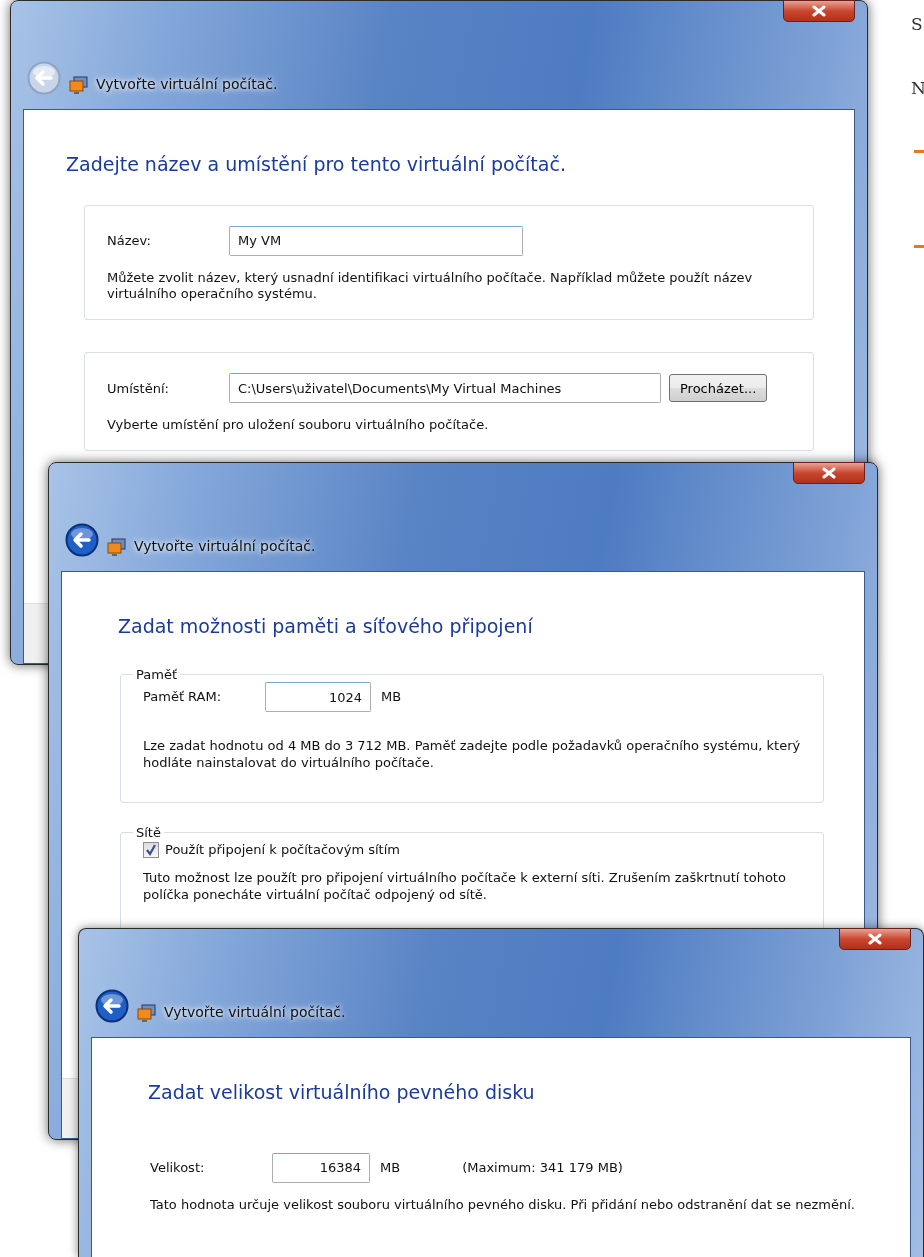 The height and width of the screenshot is (1257, 924). What do you see at coordinates (326, 626) in the screenshot?
I see `page-heading: Zadat možnosti paměti a síťového připojení` at bounding box center [326, 626].